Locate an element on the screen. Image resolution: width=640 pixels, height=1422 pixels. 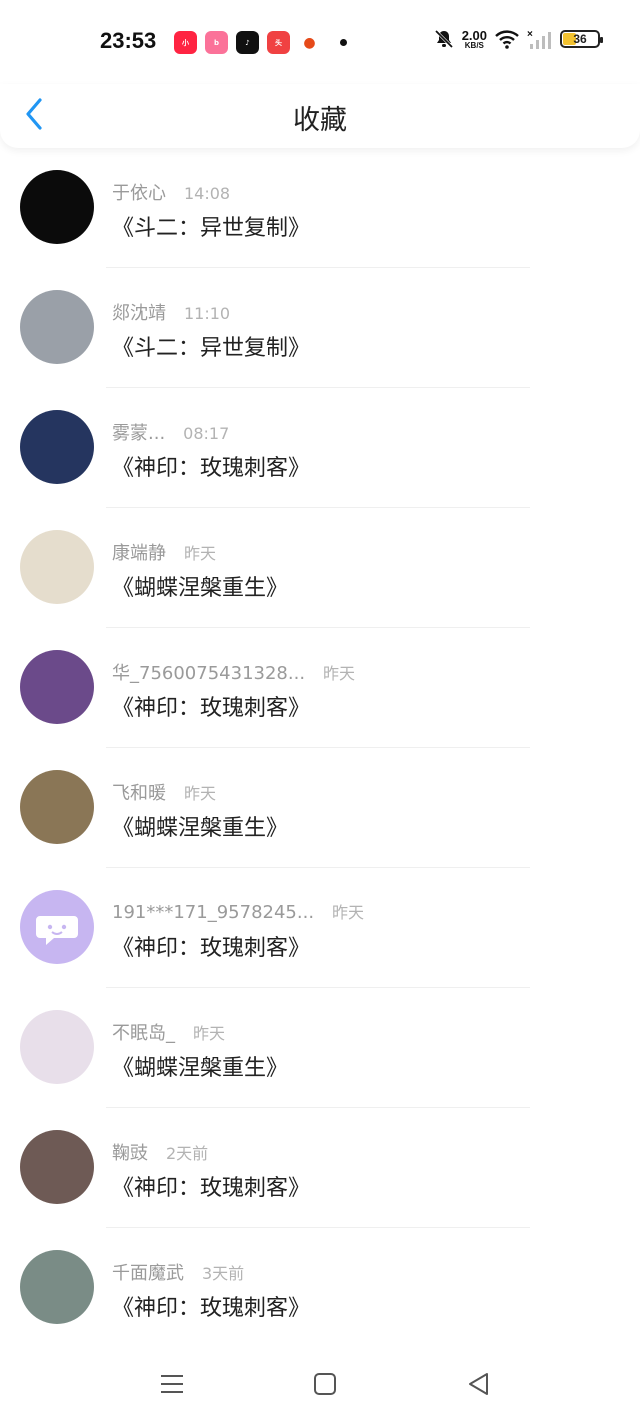
author-name: 鞠豉 is located at coordinates (130, 1153).